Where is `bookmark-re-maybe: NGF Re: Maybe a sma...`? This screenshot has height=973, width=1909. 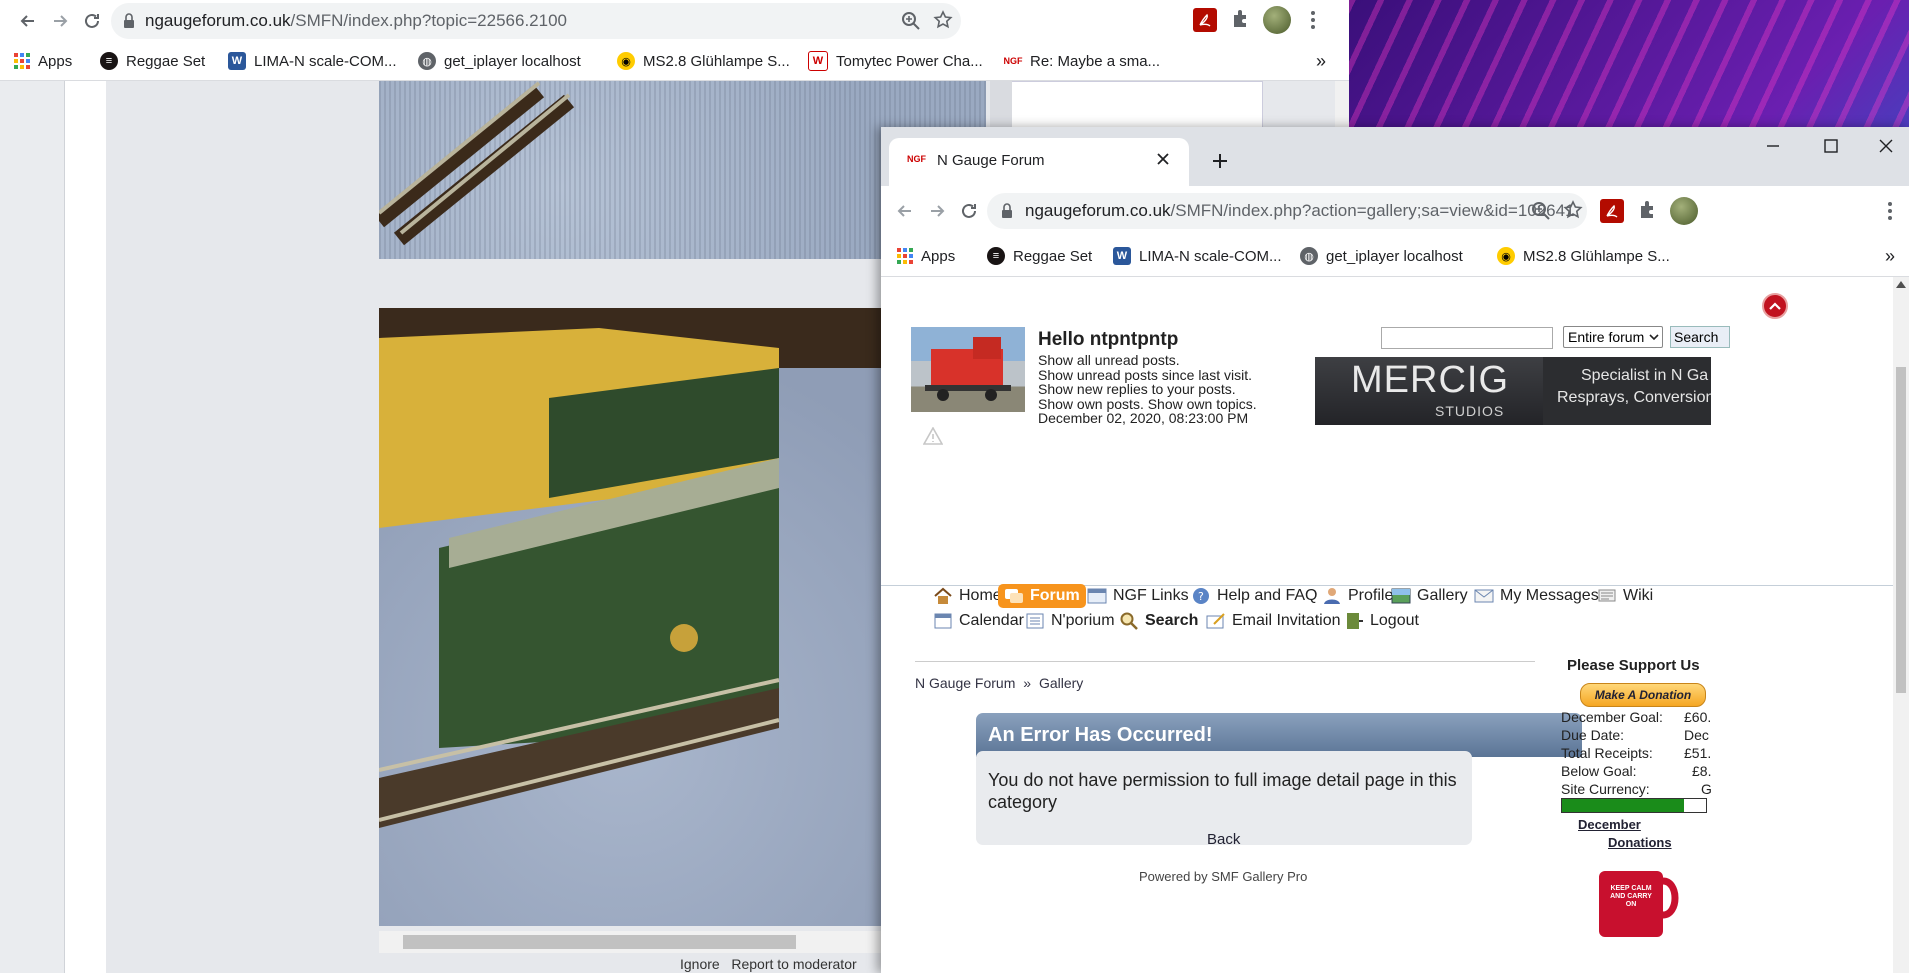
bookmark-re-maybe: NGF Re: Maybe a sma... is located at coordinates (1082, 61).